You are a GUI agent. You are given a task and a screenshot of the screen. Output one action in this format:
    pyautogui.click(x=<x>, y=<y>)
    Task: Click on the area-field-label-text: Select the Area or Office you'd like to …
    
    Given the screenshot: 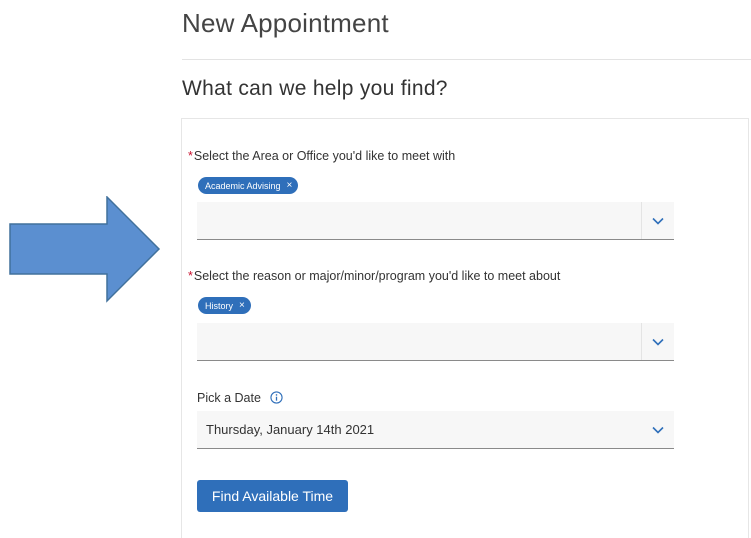 What is the action you would take?
    pyautogui.click(x=324, y=156)
    